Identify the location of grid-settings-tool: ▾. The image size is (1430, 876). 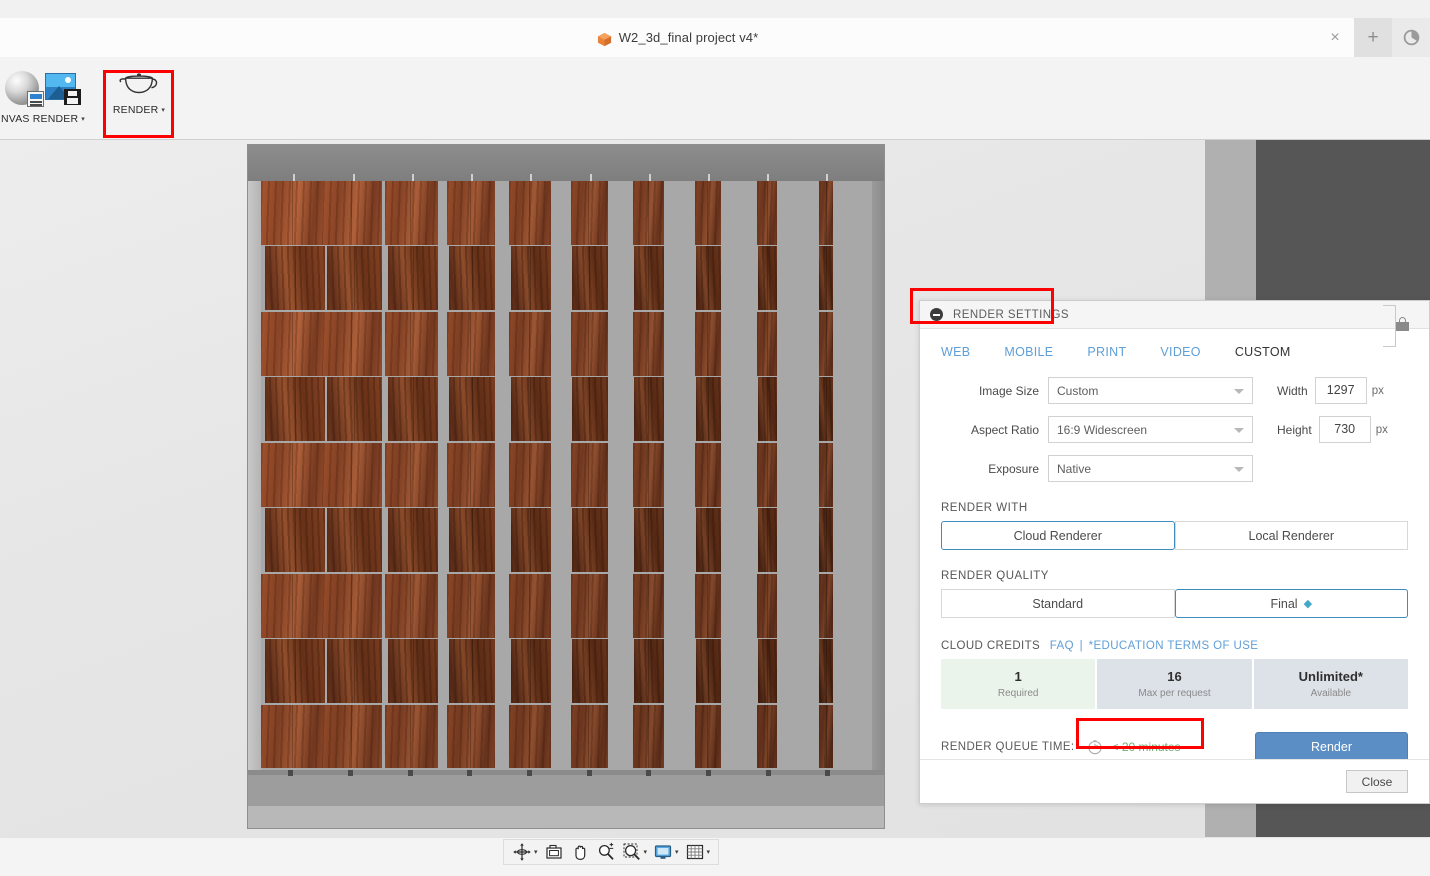
(698, 852).